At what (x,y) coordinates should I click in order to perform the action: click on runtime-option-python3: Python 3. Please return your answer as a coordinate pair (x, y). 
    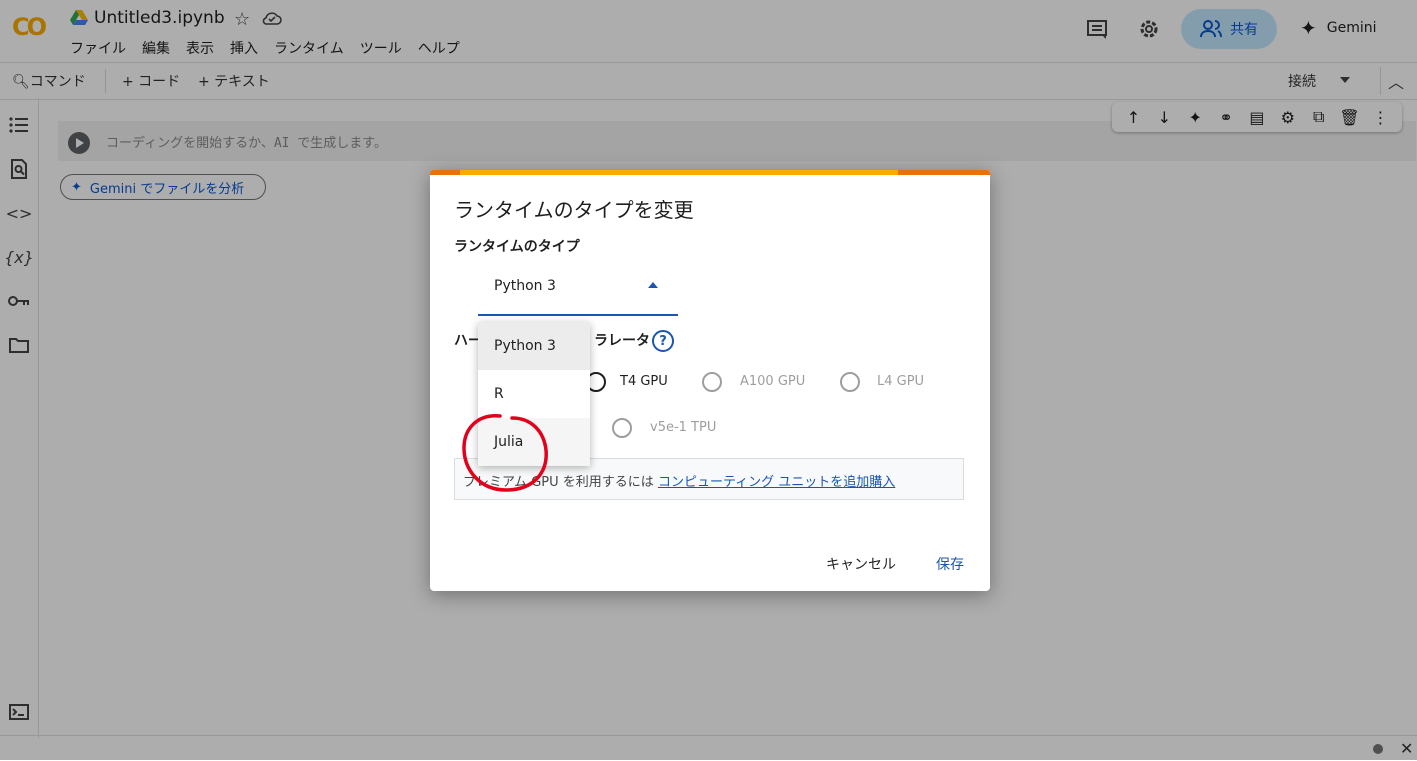
    Looking at the image, I should click on (534, 346).